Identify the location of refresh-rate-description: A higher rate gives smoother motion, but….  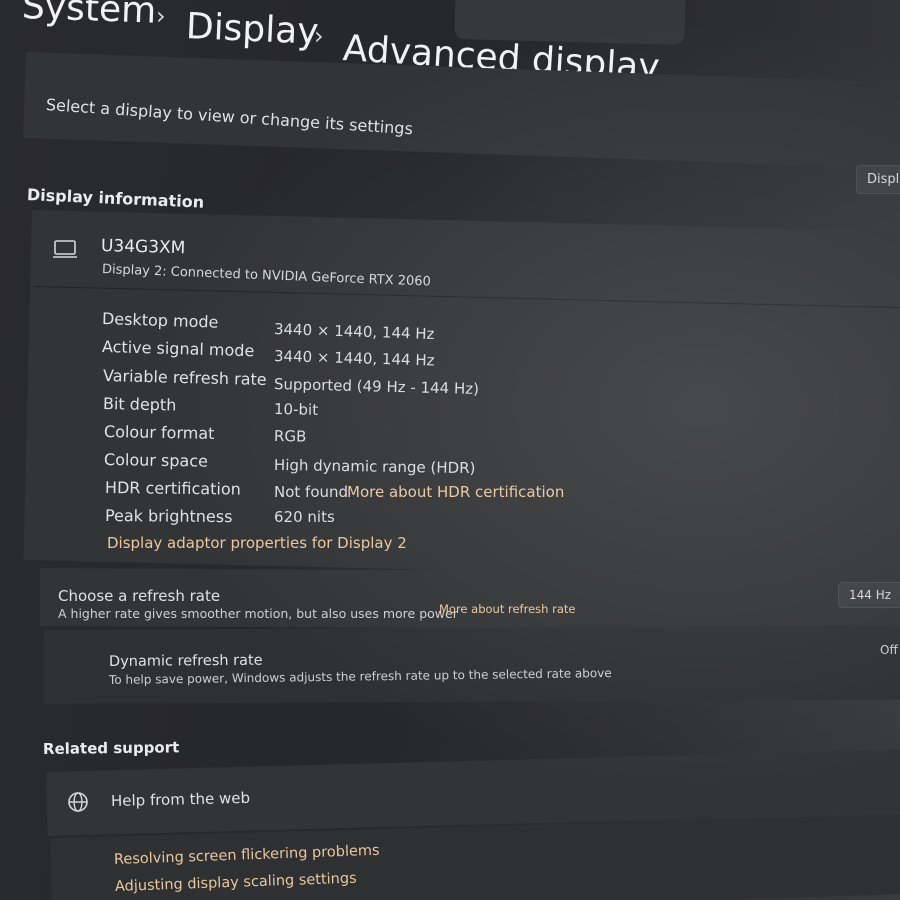
(258, 613).